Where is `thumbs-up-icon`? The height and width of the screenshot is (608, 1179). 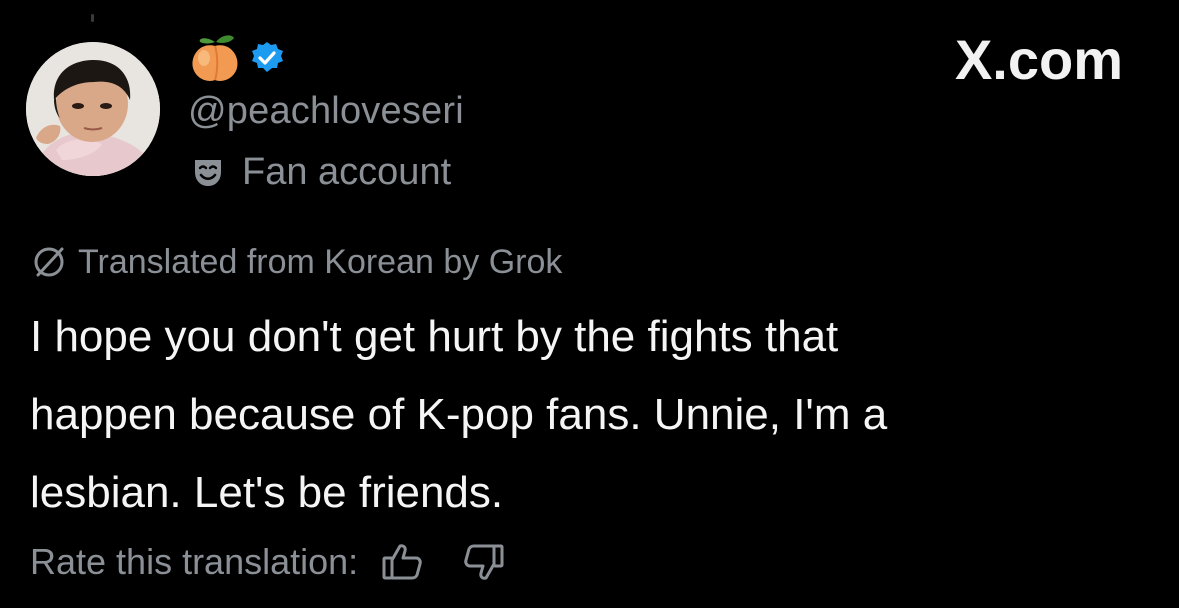
thumbs-up-icon is located at coordinates (402, 562).